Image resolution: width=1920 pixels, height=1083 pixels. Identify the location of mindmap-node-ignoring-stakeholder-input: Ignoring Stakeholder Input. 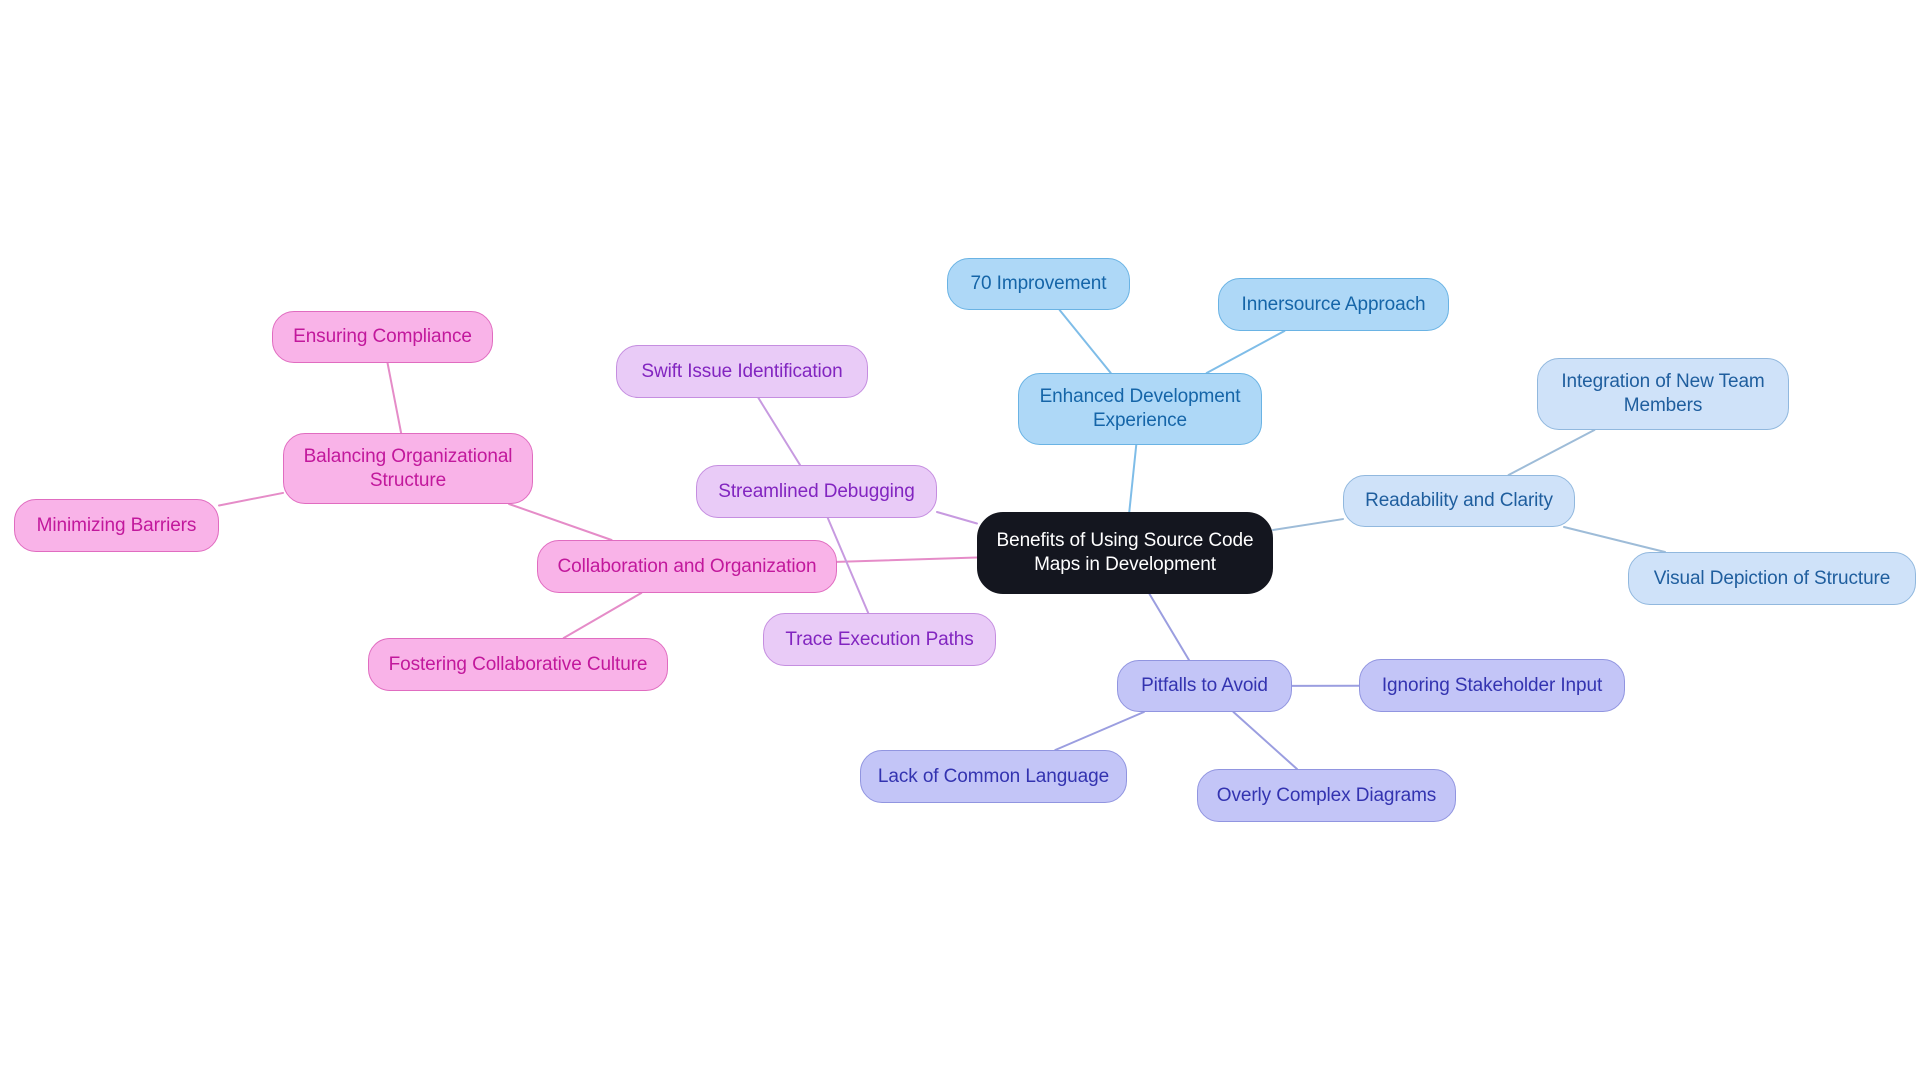
(1492, 685).